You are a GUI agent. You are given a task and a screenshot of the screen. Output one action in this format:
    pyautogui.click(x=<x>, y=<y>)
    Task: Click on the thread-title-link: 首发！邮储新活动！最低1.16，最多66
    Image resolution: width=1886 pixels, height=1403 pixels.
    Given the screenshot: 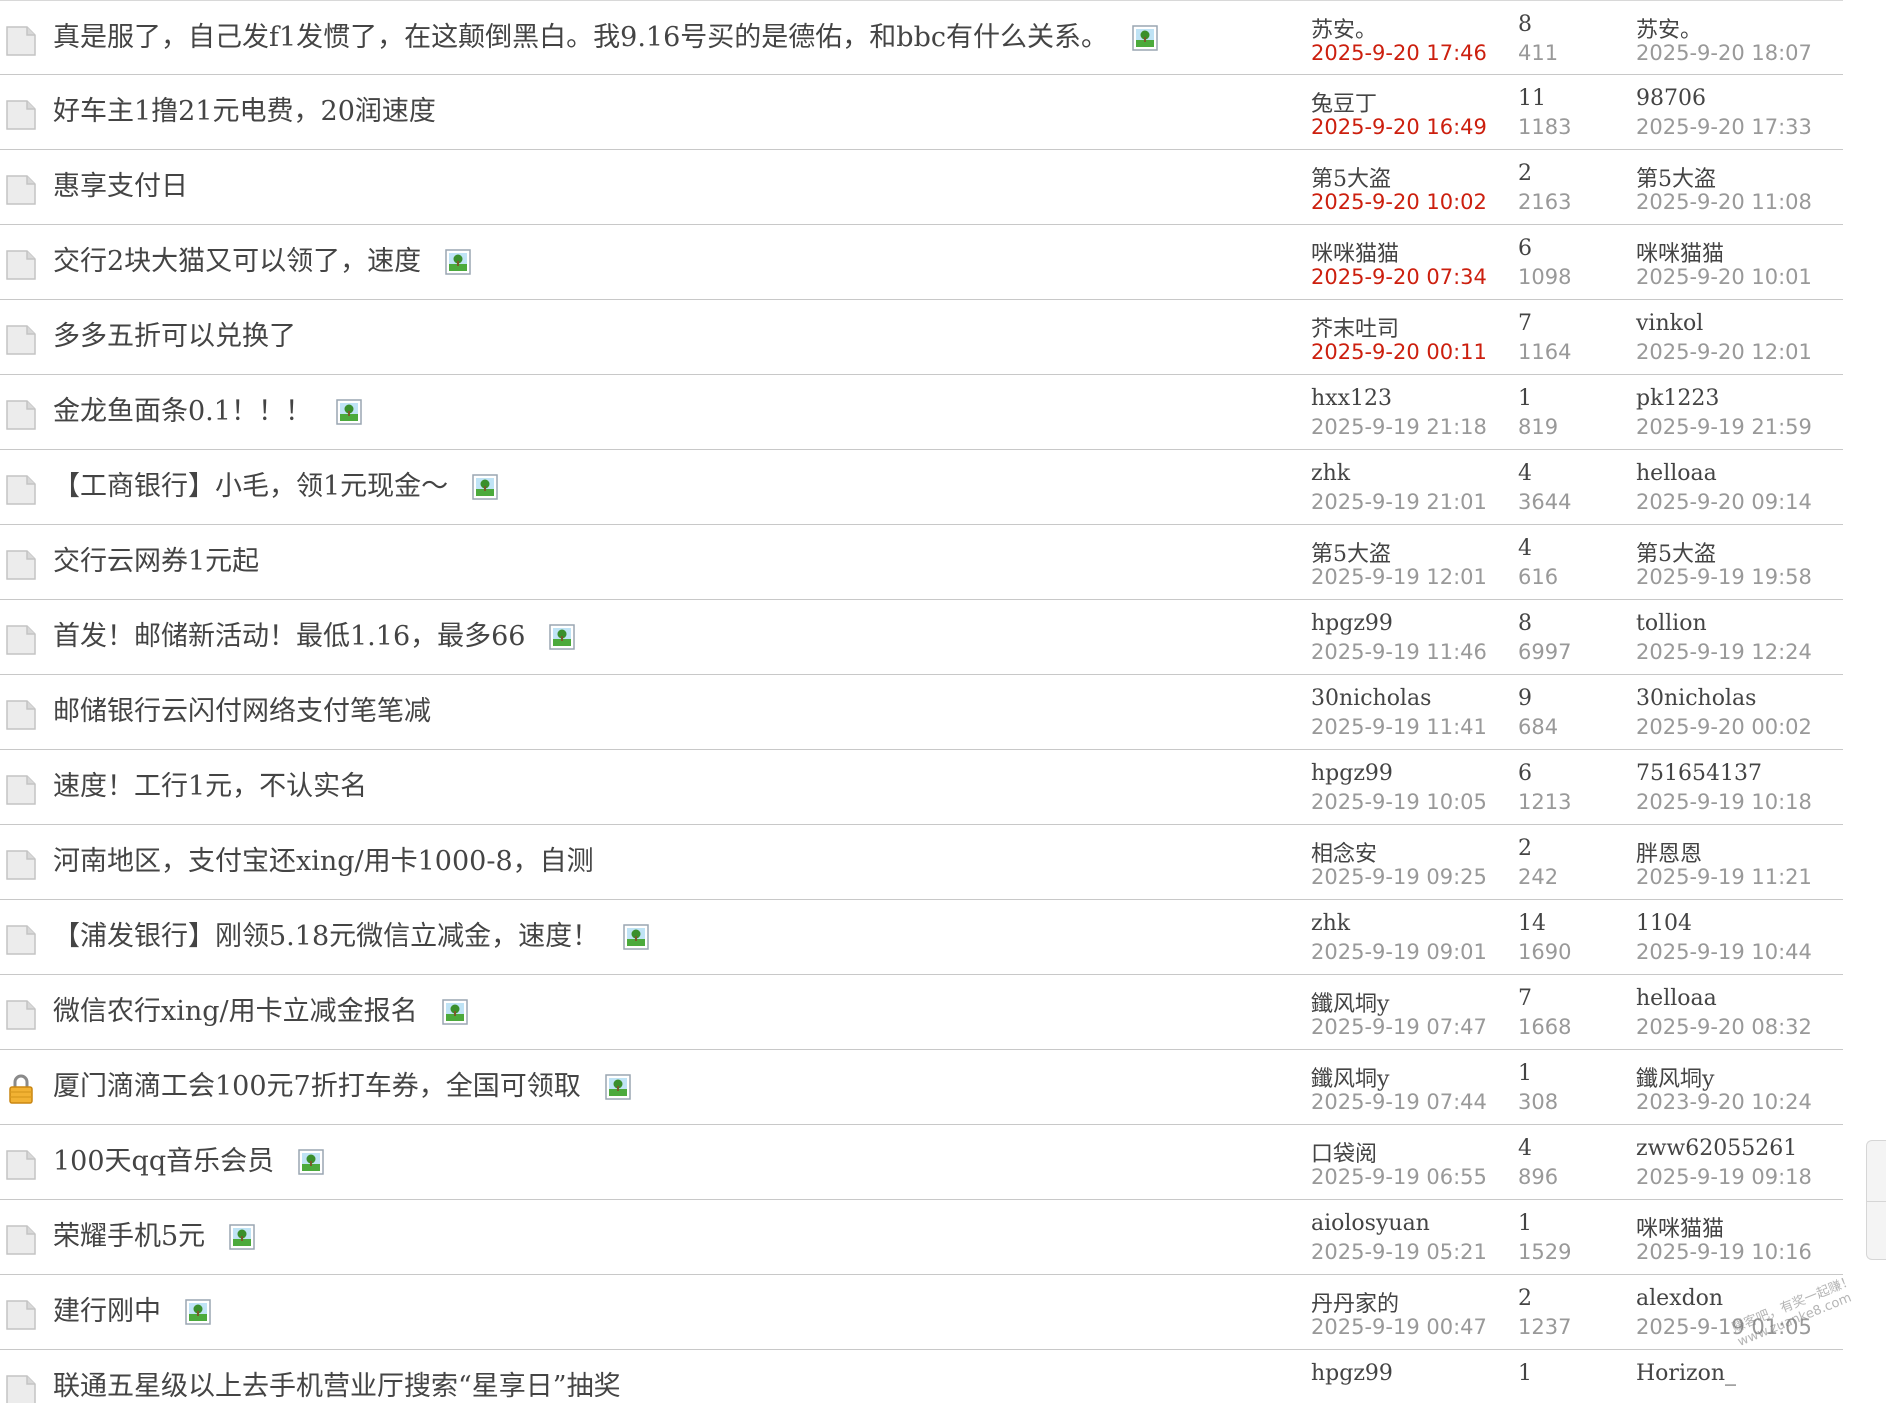 What is the action you would take?
    pyautogui.click(x=289, y=637)
    